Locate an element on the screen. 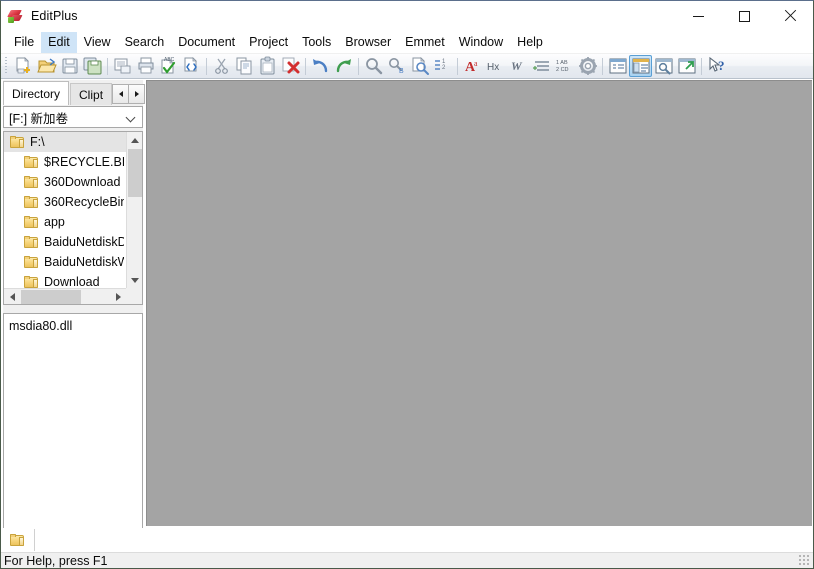 The image size is (814, 569). toggle-output-window-icon is located at coordinates (618, 66).